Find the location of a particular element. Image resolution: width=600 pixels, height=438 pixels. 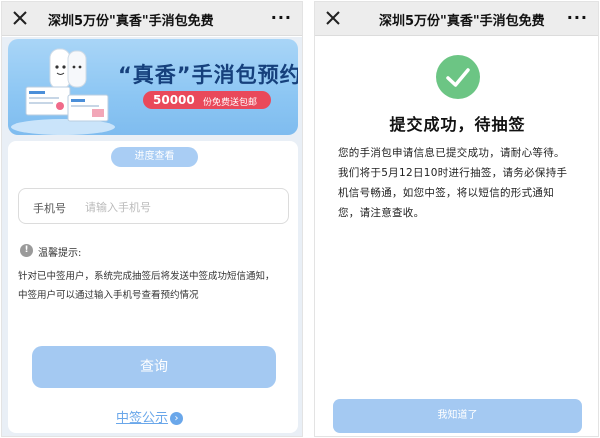

tip-title: 温馨提示: is located at coordinates (60, 253).